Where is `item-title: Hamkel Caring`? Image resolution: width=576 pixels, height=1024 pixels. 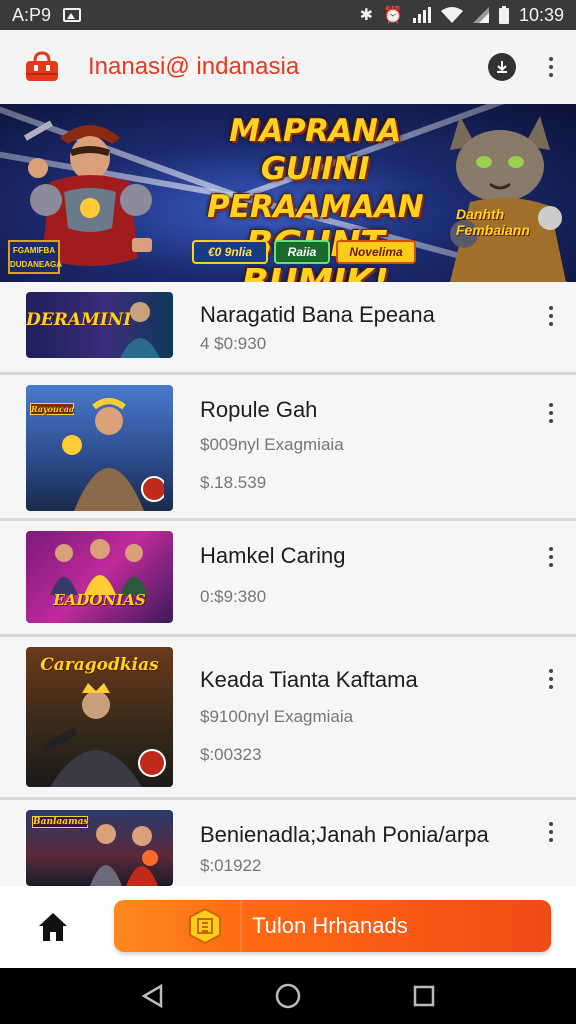
item-title: Hamkel Caring is located at coordinates (273, 555).